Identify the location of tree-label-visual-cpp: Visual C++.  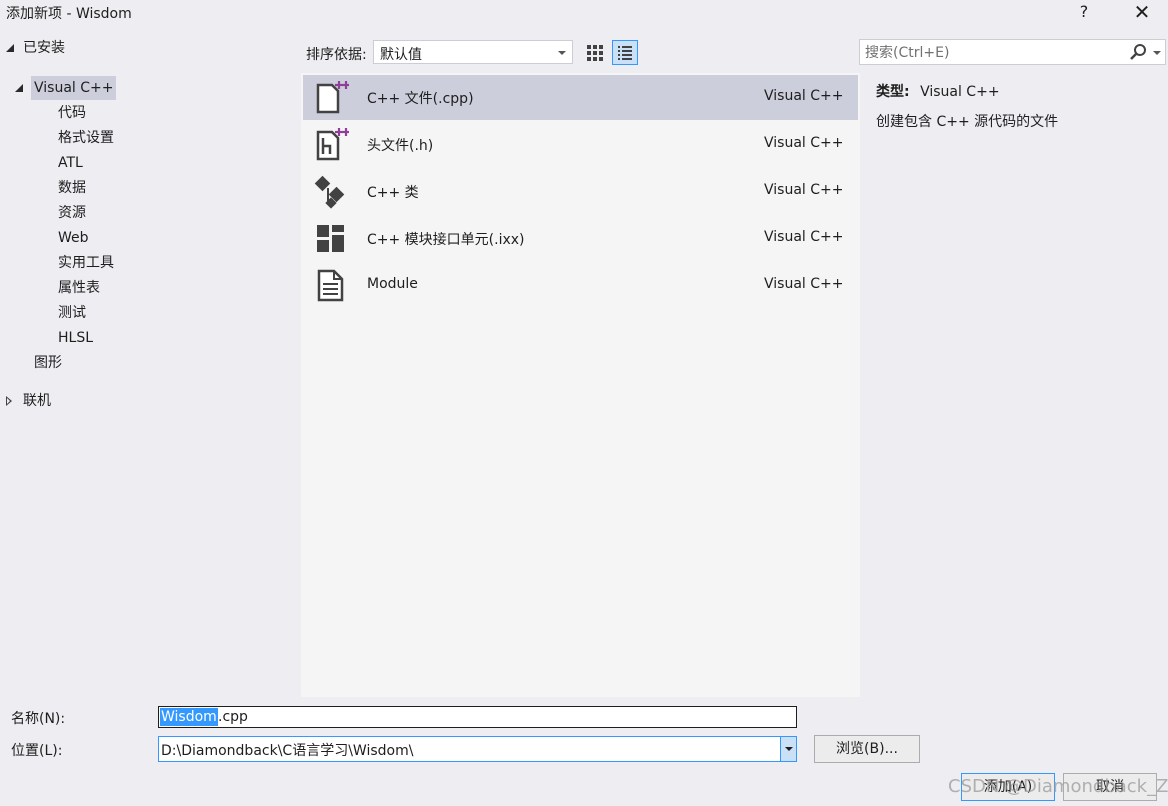
(74, 88).